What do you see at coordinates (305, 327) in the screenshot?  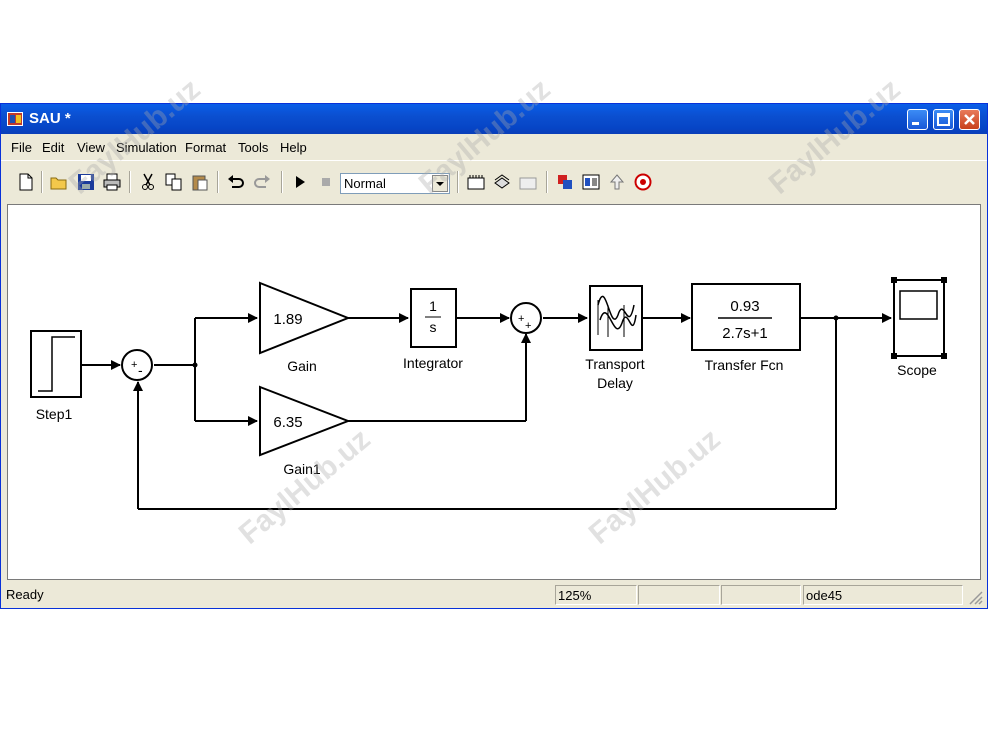 I see `gain-block: 1.89 Gain` at bounding box center [305, 327].